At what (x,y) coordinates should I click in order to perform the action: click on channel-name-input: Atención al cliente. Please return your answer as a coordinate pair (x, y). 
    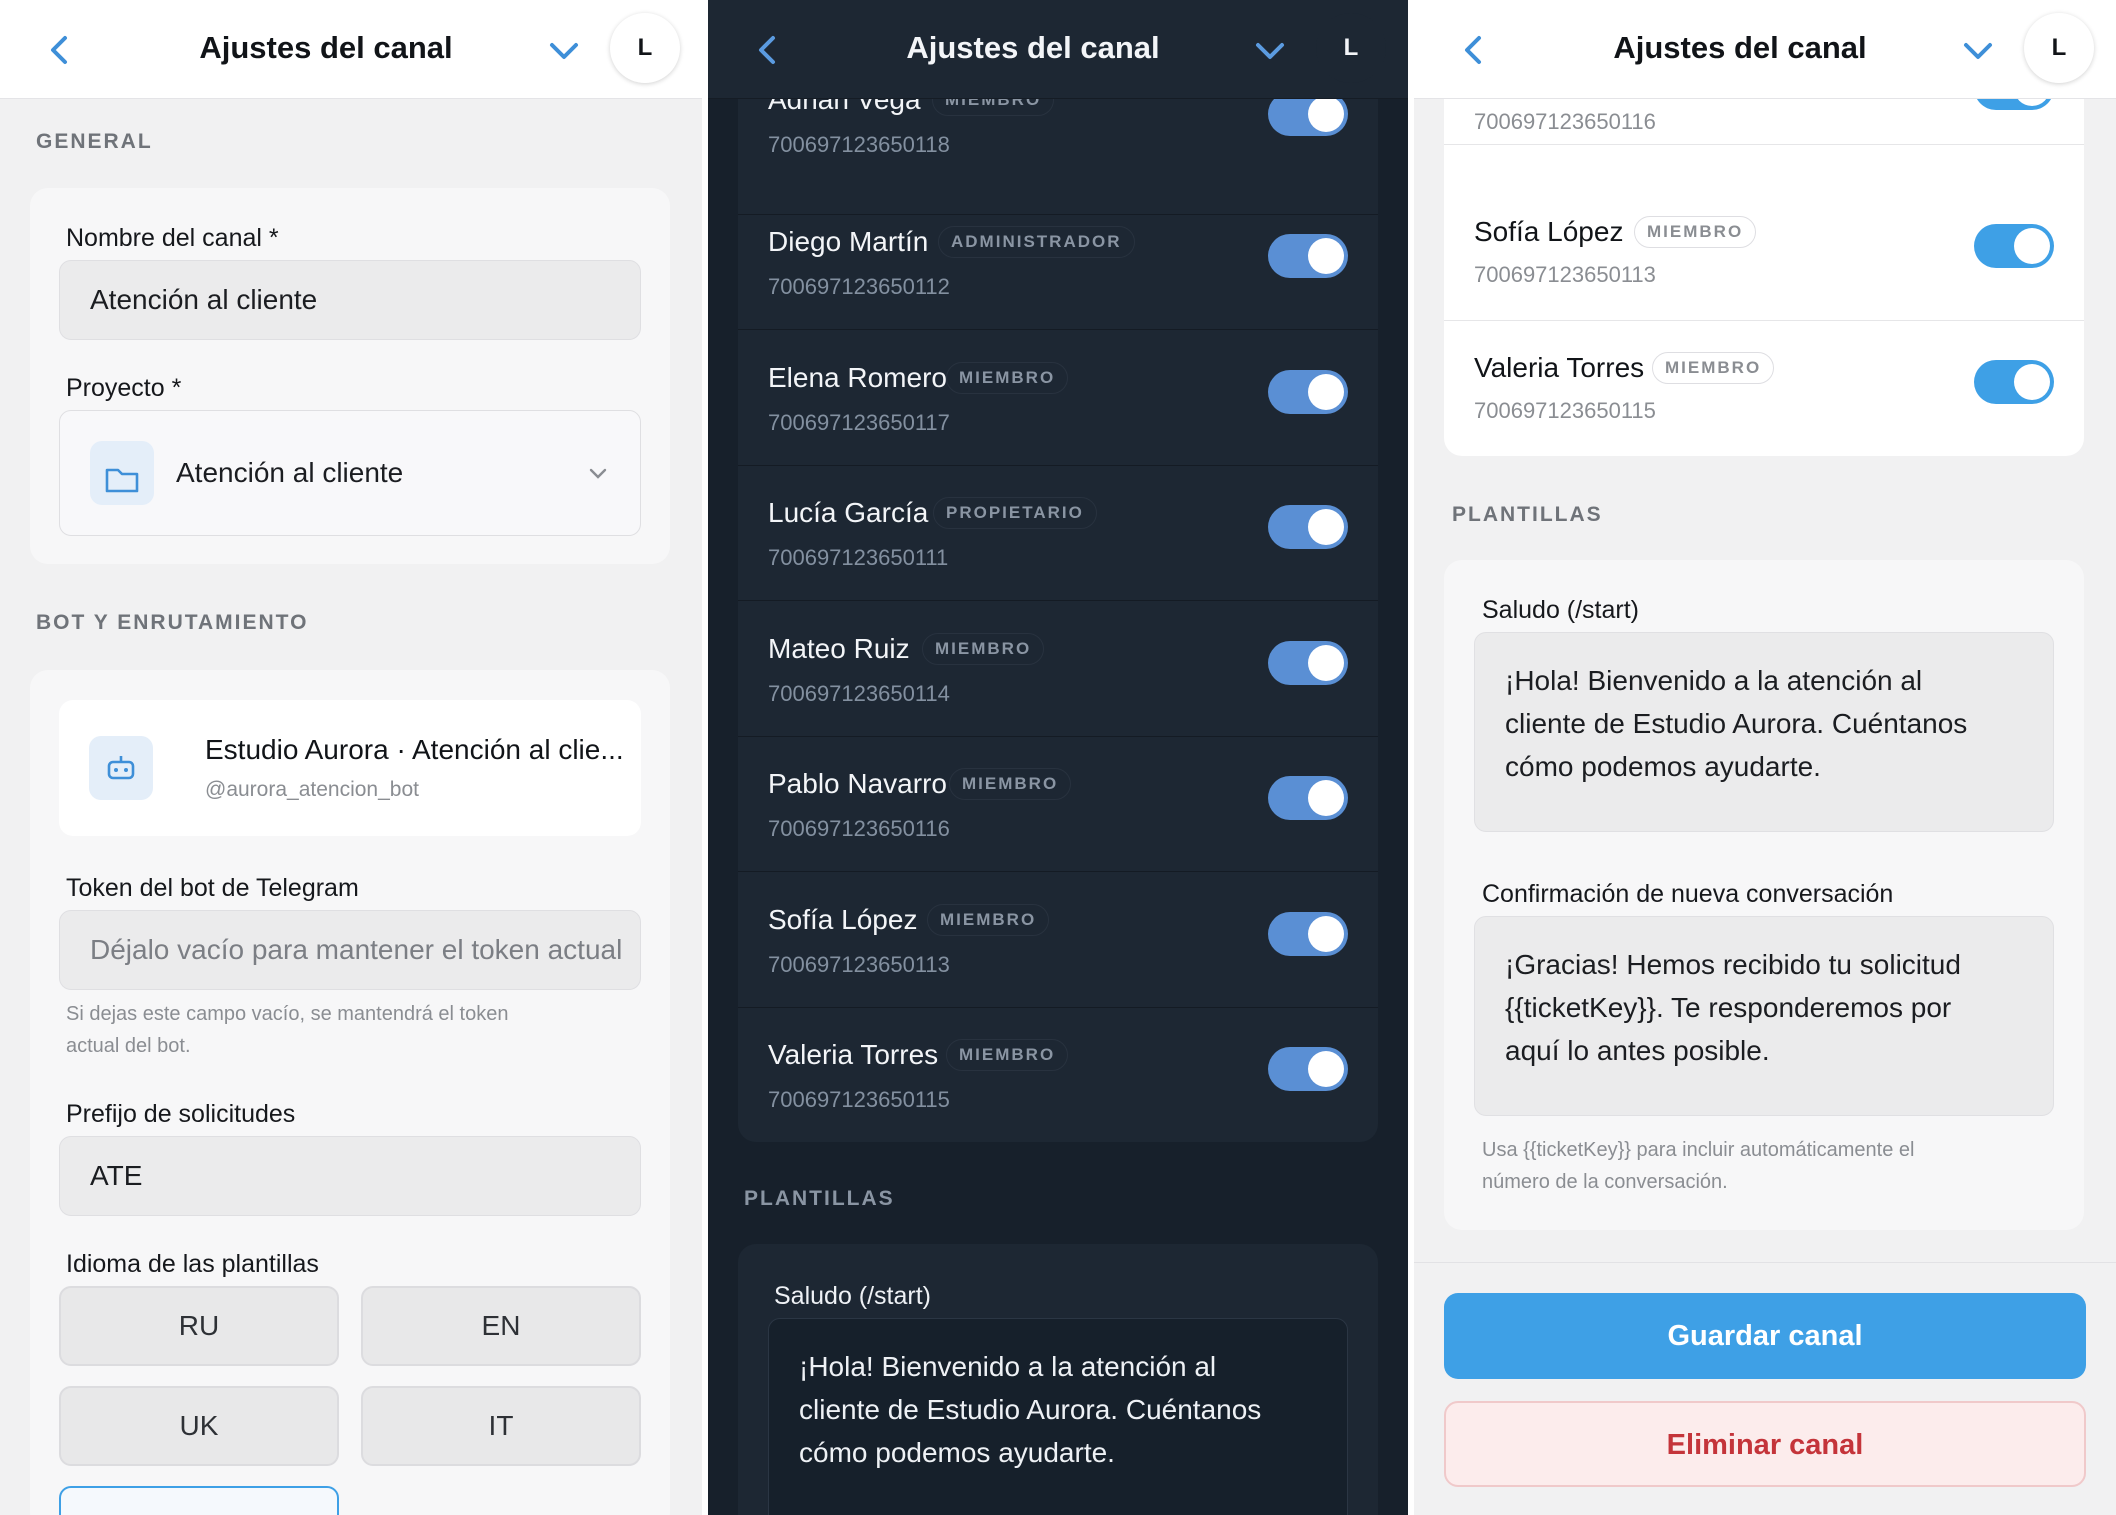
    Looking at the image, I should click on (350, 300).